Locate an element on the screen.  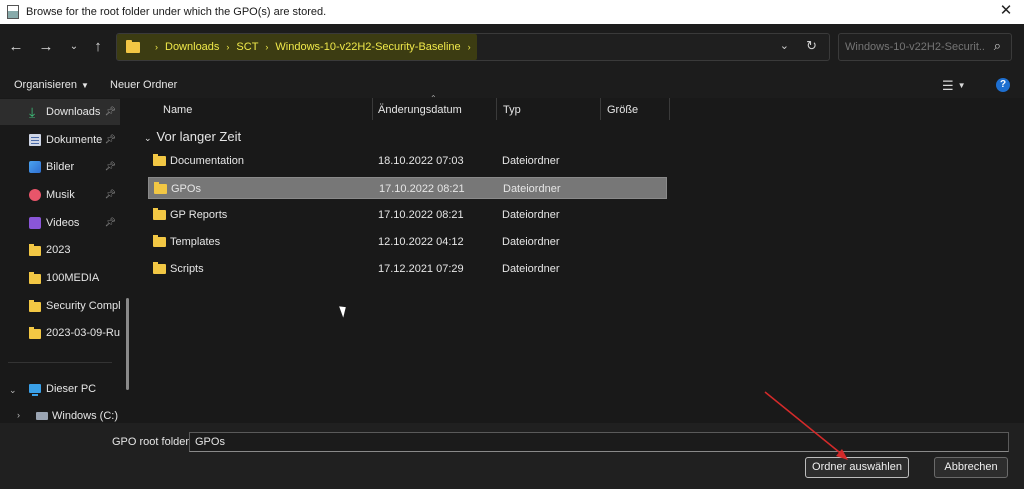
sidebar-item-label: 2023-03-09-Rub is located at coordinates (83, 333).